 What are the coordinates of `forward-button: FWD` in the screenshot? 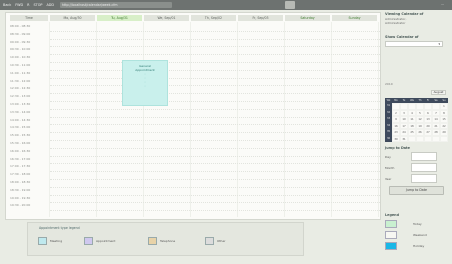 It's located at (19, 5).